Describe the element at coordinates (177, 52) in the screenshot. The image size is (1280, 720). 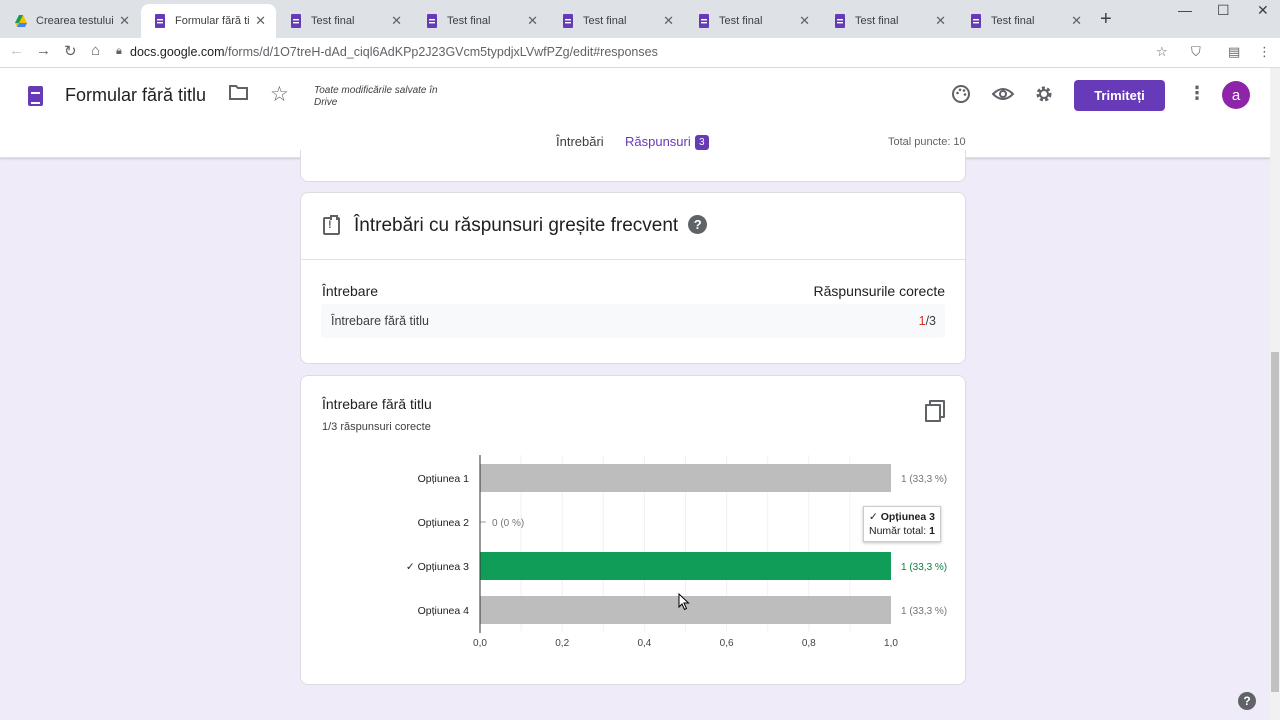
I see `url-host: docs.google.com` at that location.